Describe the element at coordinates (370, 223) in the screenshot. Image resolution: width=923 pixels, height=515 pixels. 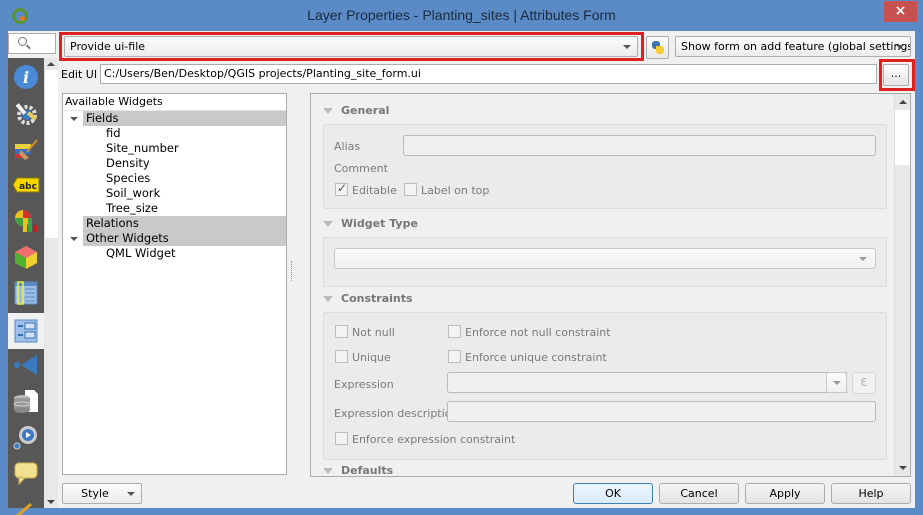
I see `section-widget-type: Widget Type` at that location.